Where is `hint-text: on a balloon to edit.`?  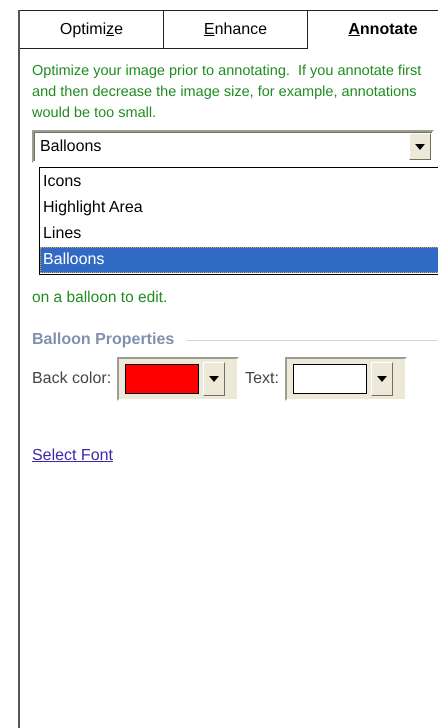
hint-text: on a balloon to edit. is located at coordinates (100, 298).